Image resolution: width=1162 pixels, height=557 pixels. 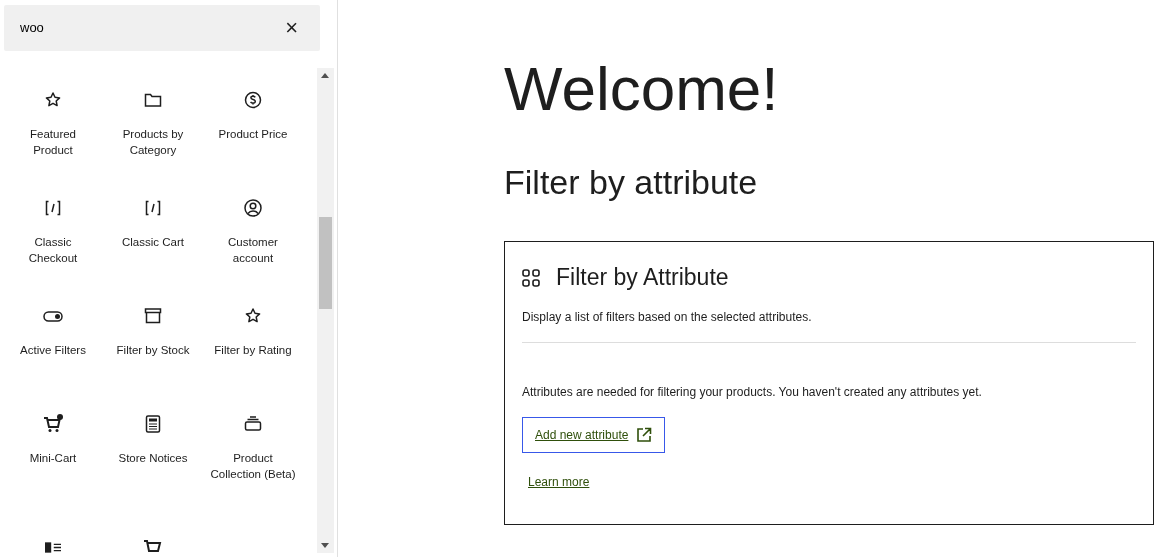 What do you see at coordinates (253, 246) in the screenshot?
I see `block-item: Customer account` at bounding box center [253, 246].